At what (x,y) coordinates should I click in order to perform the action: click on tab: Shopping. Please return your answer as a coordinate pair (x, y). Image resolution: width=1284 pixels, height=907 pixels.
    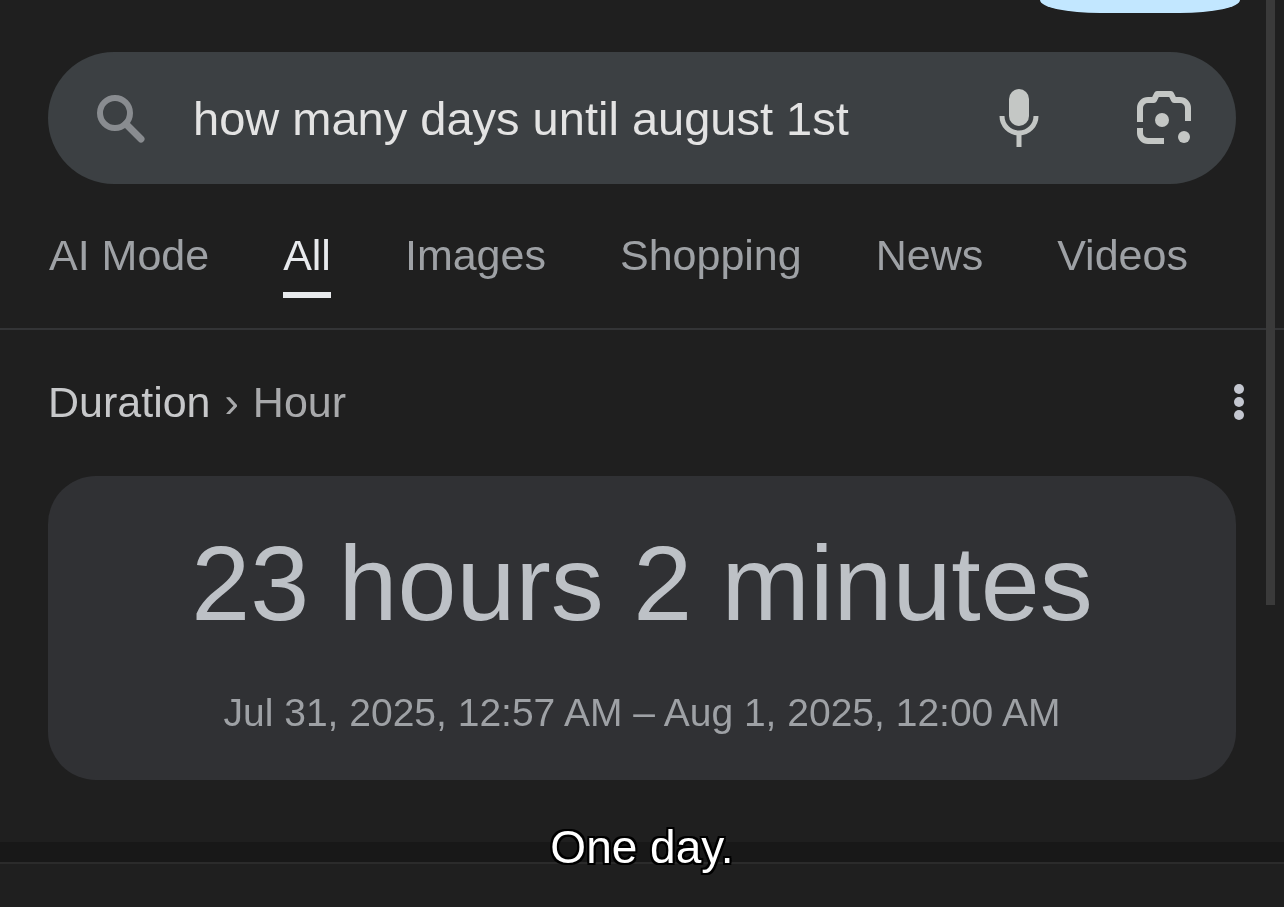
    Looking at the image, I should click on (710, 264).